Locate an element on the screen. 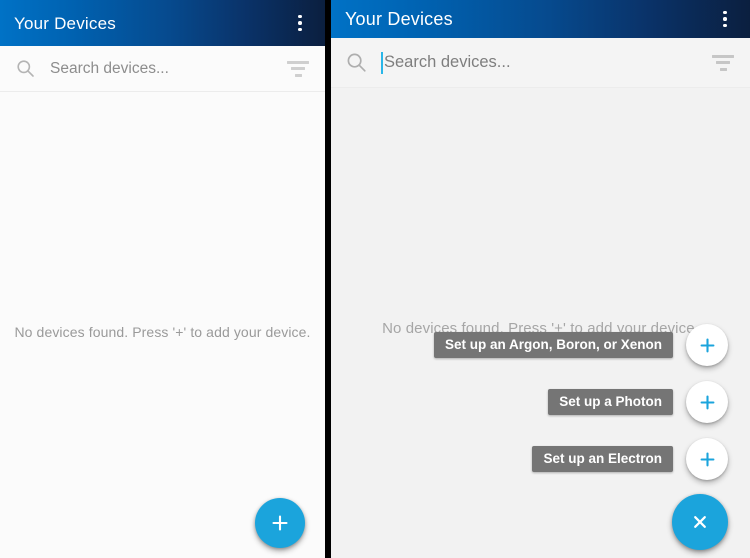  add-device-fab is located at coordinates (280, 523).